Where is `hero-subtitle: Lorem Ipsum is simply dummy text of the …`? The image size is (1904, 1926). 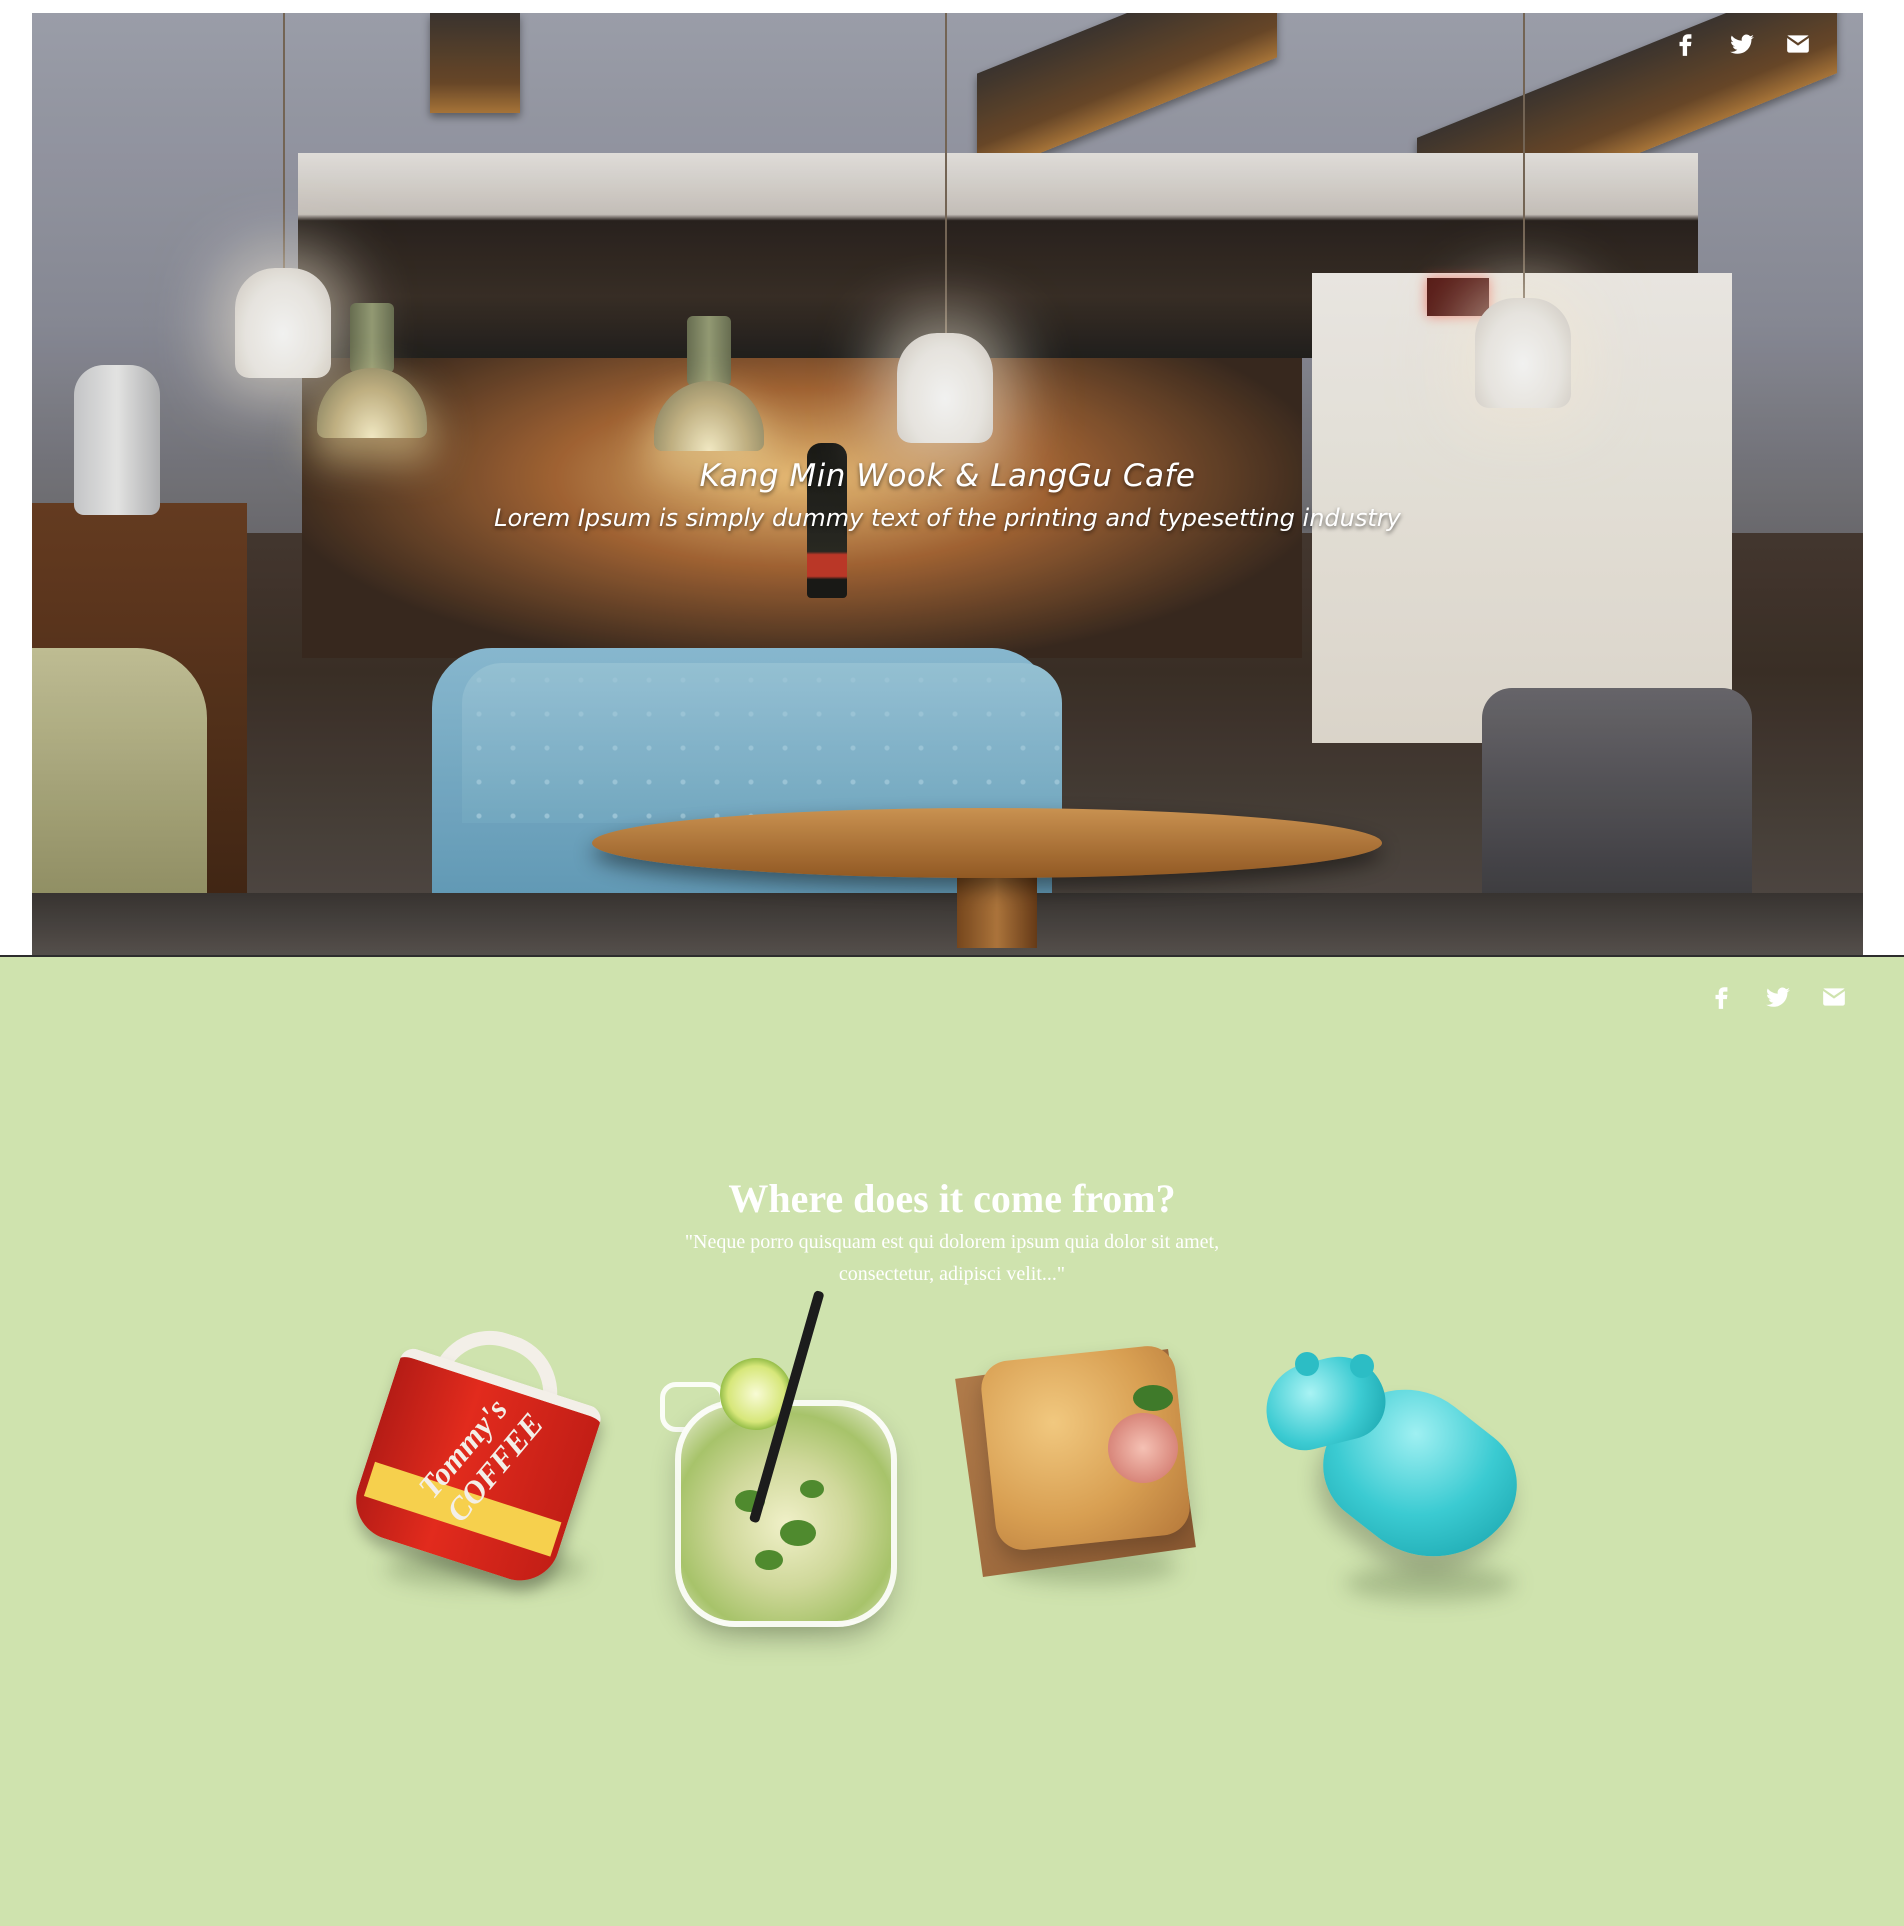
hero-subtitle: Lorem Ipsum is simply dummy text of the … is located at coordinates (947, 518).